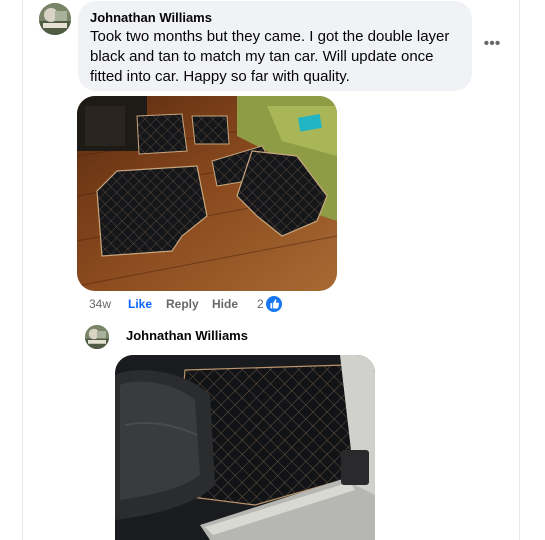 The height and width of the screenshot is (540, 545). Describe the element at coordinates (22, 270) in the screenshot. I see `left-divider` at that location.